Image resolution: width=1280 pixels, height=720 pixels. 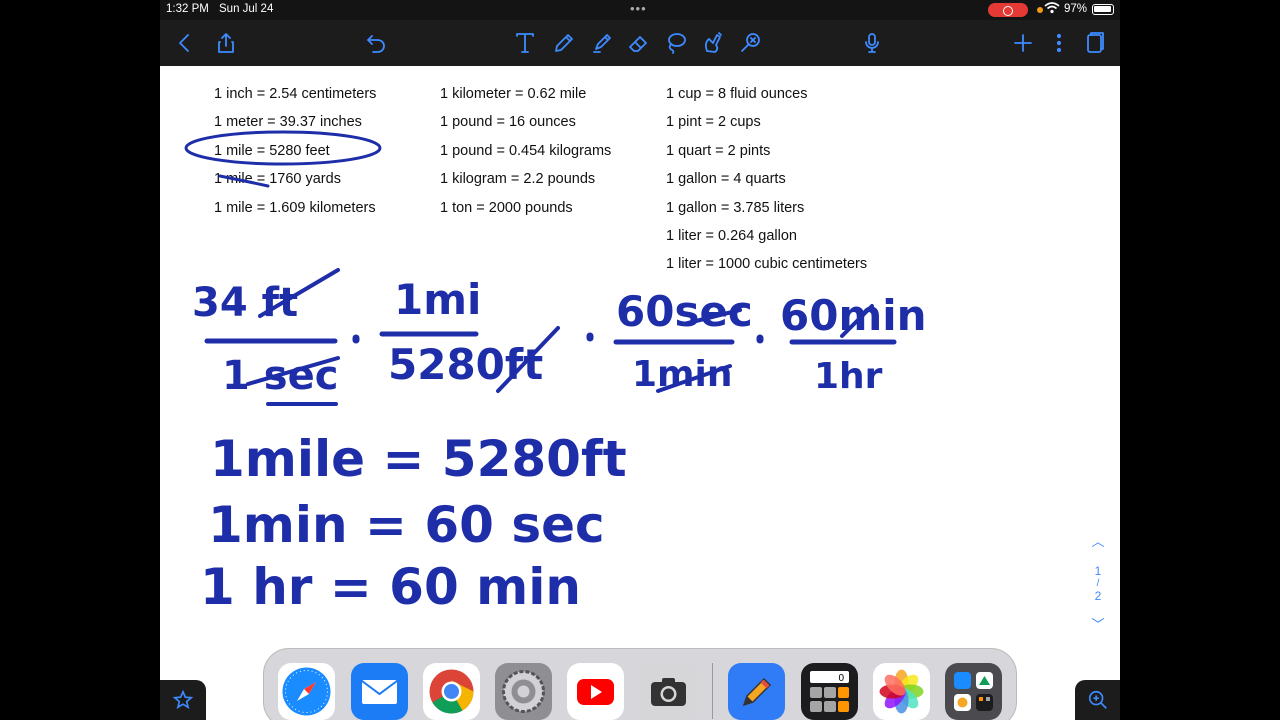 What do you see at coordinates (295, 94) in the screenshot?
I see `conversion-line: 1 inch = 2.54 centimeters` at bounding box center [295, 94].